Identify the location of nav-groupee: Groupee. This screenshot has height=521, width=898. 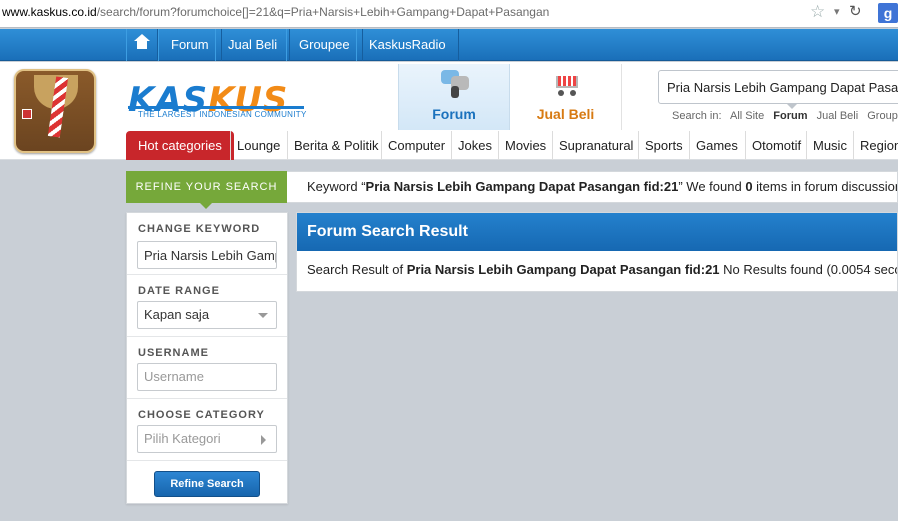
(324, 45).